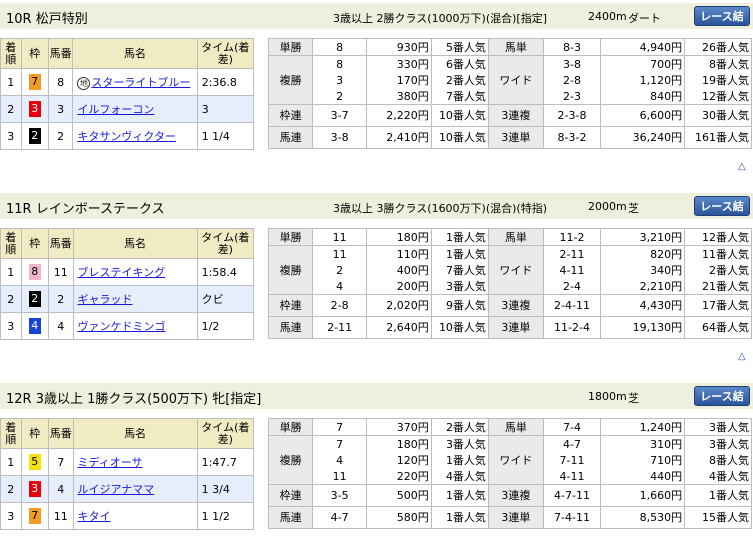 The height and width of the screenshot is (538, 753). I want to click on rank-cell: 1, so click(11, 82).